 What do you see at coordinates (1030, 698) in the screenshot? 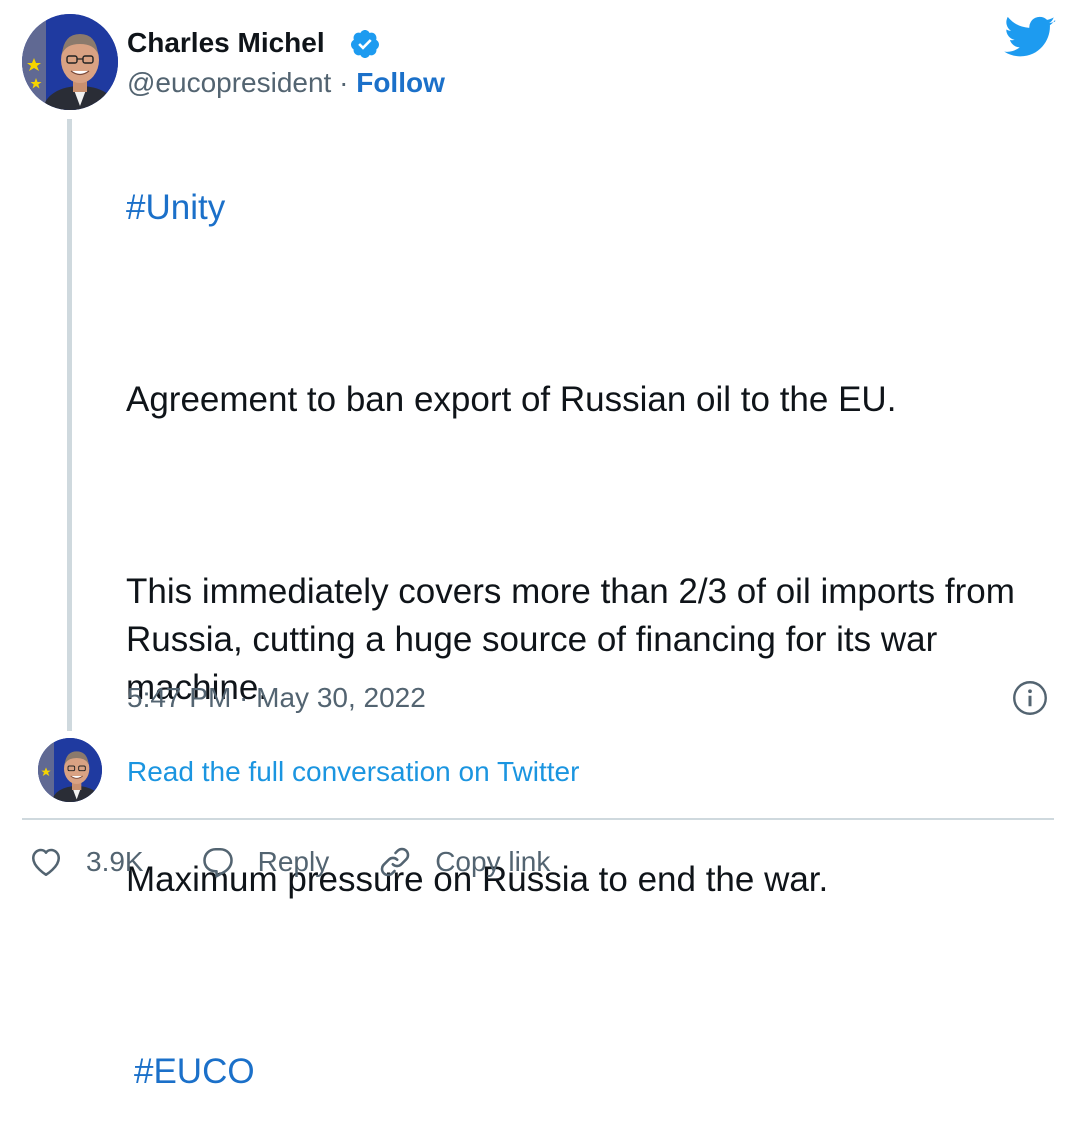
I see `info-icon` at bounding box center [1030, 698].